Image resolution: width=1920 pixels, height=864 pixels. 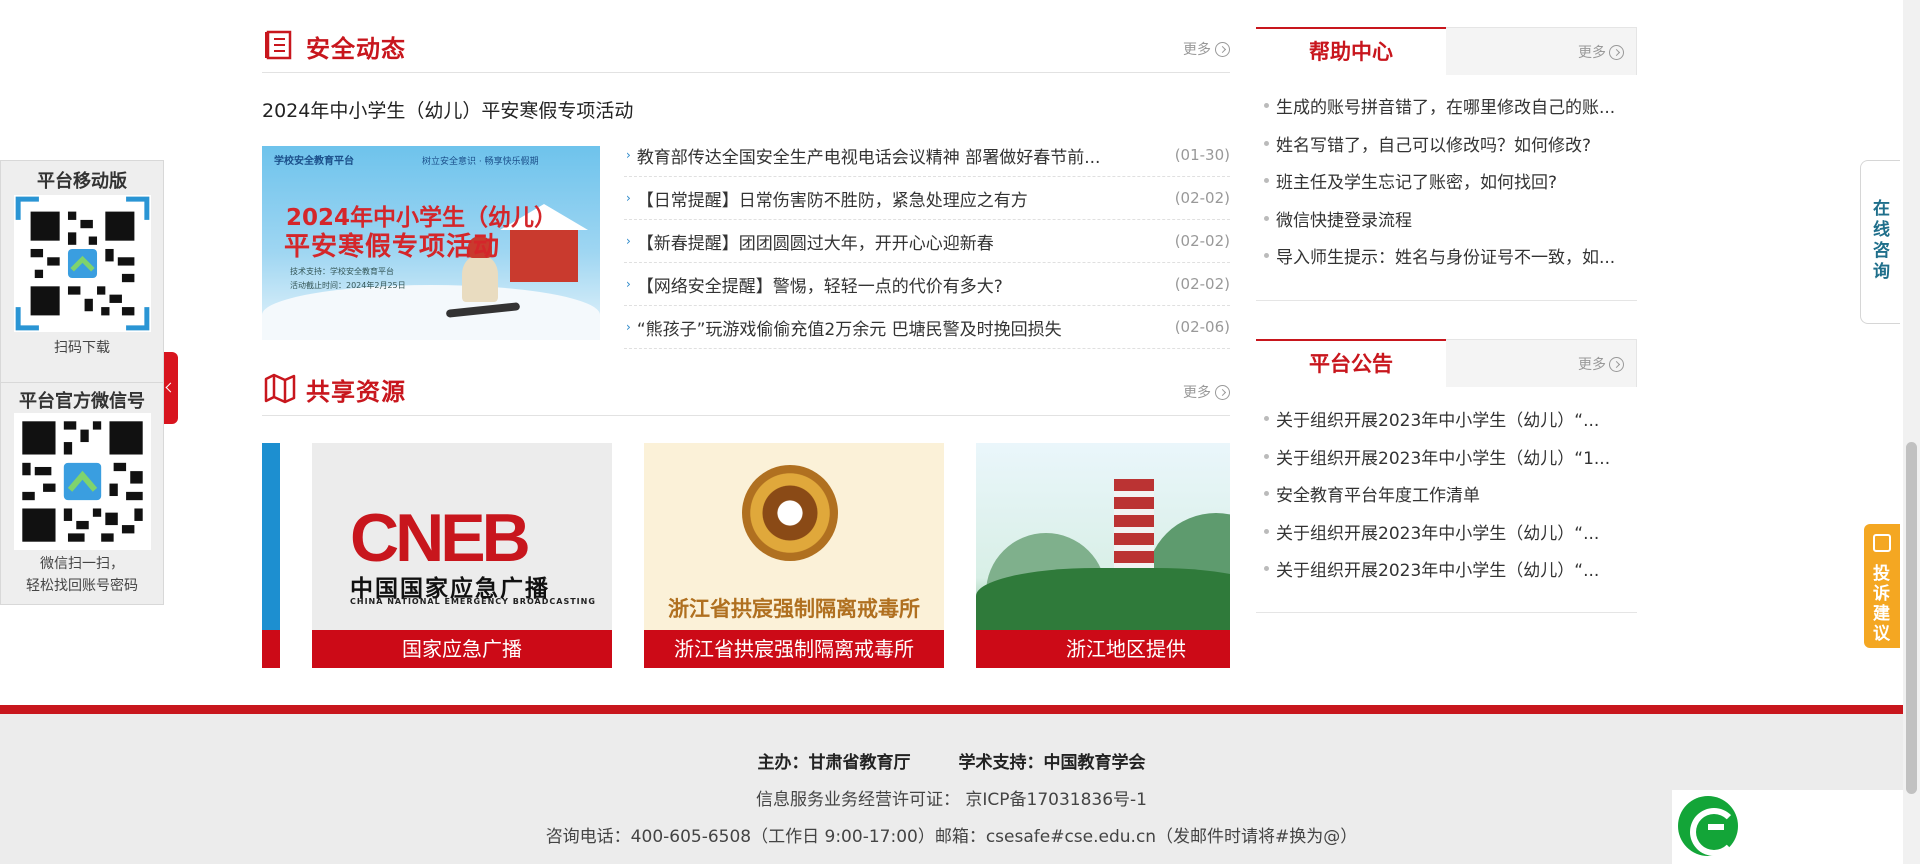 What do you see at coordinates (1202, 155) in the screenshot?
I see `news-item-date: (01-30)` at bounding box center [1202, 155].